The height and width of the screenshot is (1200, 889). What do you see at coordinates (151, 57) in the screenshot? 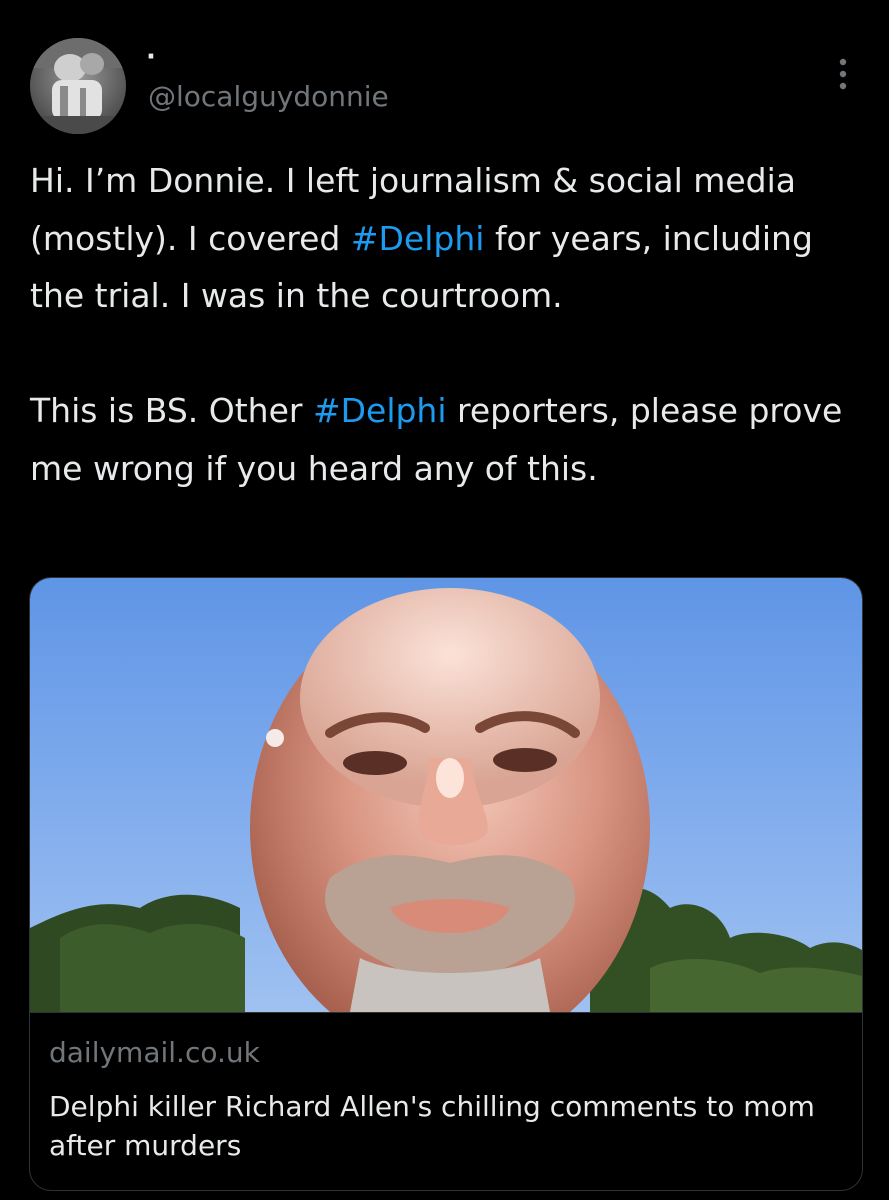
I see `author-display-name: ·` at bounding box center [151, 57].